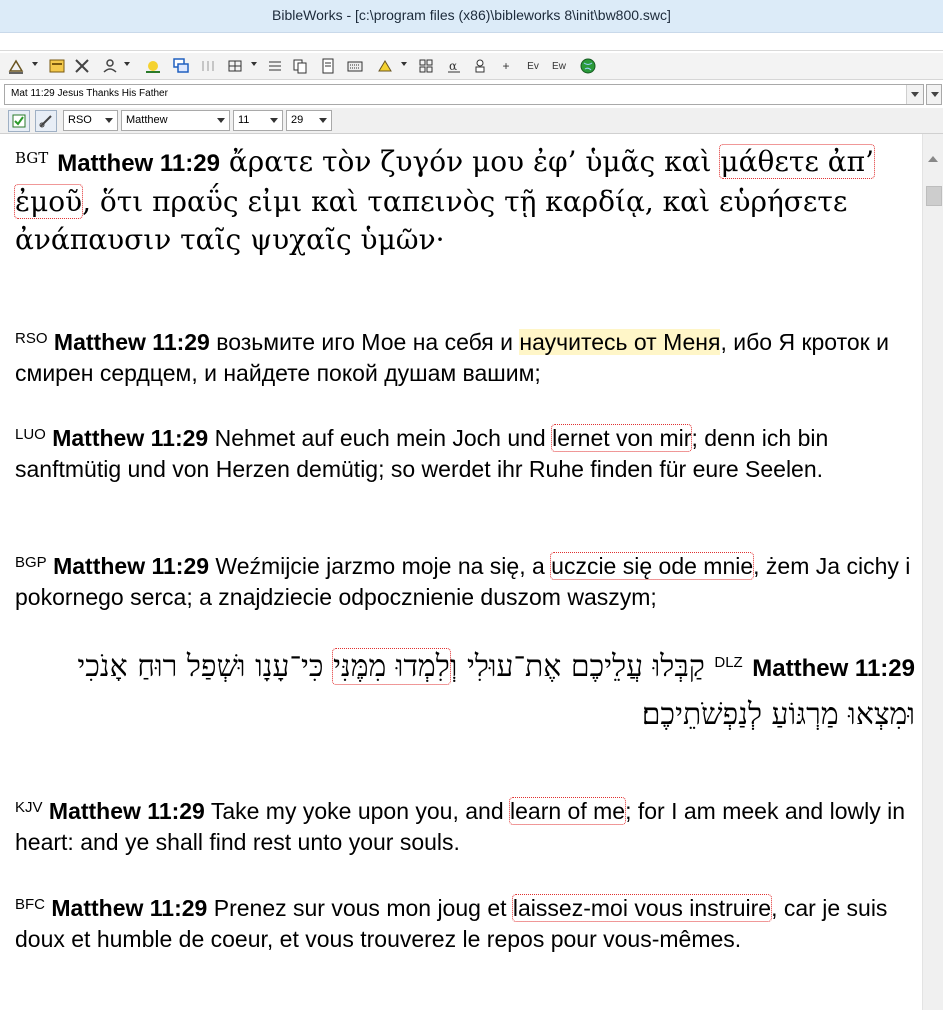 Image resolution: width=943 pixels, height=1010 pixels. What do you see at coordinates (470, 161) in the screenshot?
I see `verse-text: ἄρατε τὸν ζυγόν μου ἐφ’ ὑμᾶς καὶ` at bounding box center [470, 161].